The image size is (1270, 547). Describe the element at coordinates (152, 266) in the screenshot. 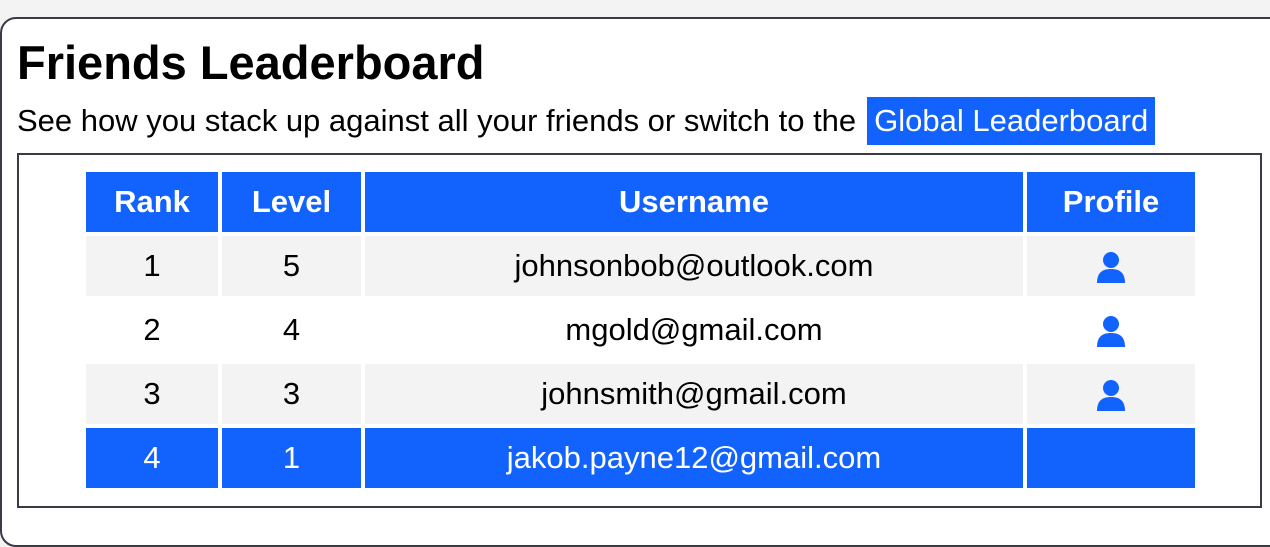

I see `rank-cell: 1` at that location.